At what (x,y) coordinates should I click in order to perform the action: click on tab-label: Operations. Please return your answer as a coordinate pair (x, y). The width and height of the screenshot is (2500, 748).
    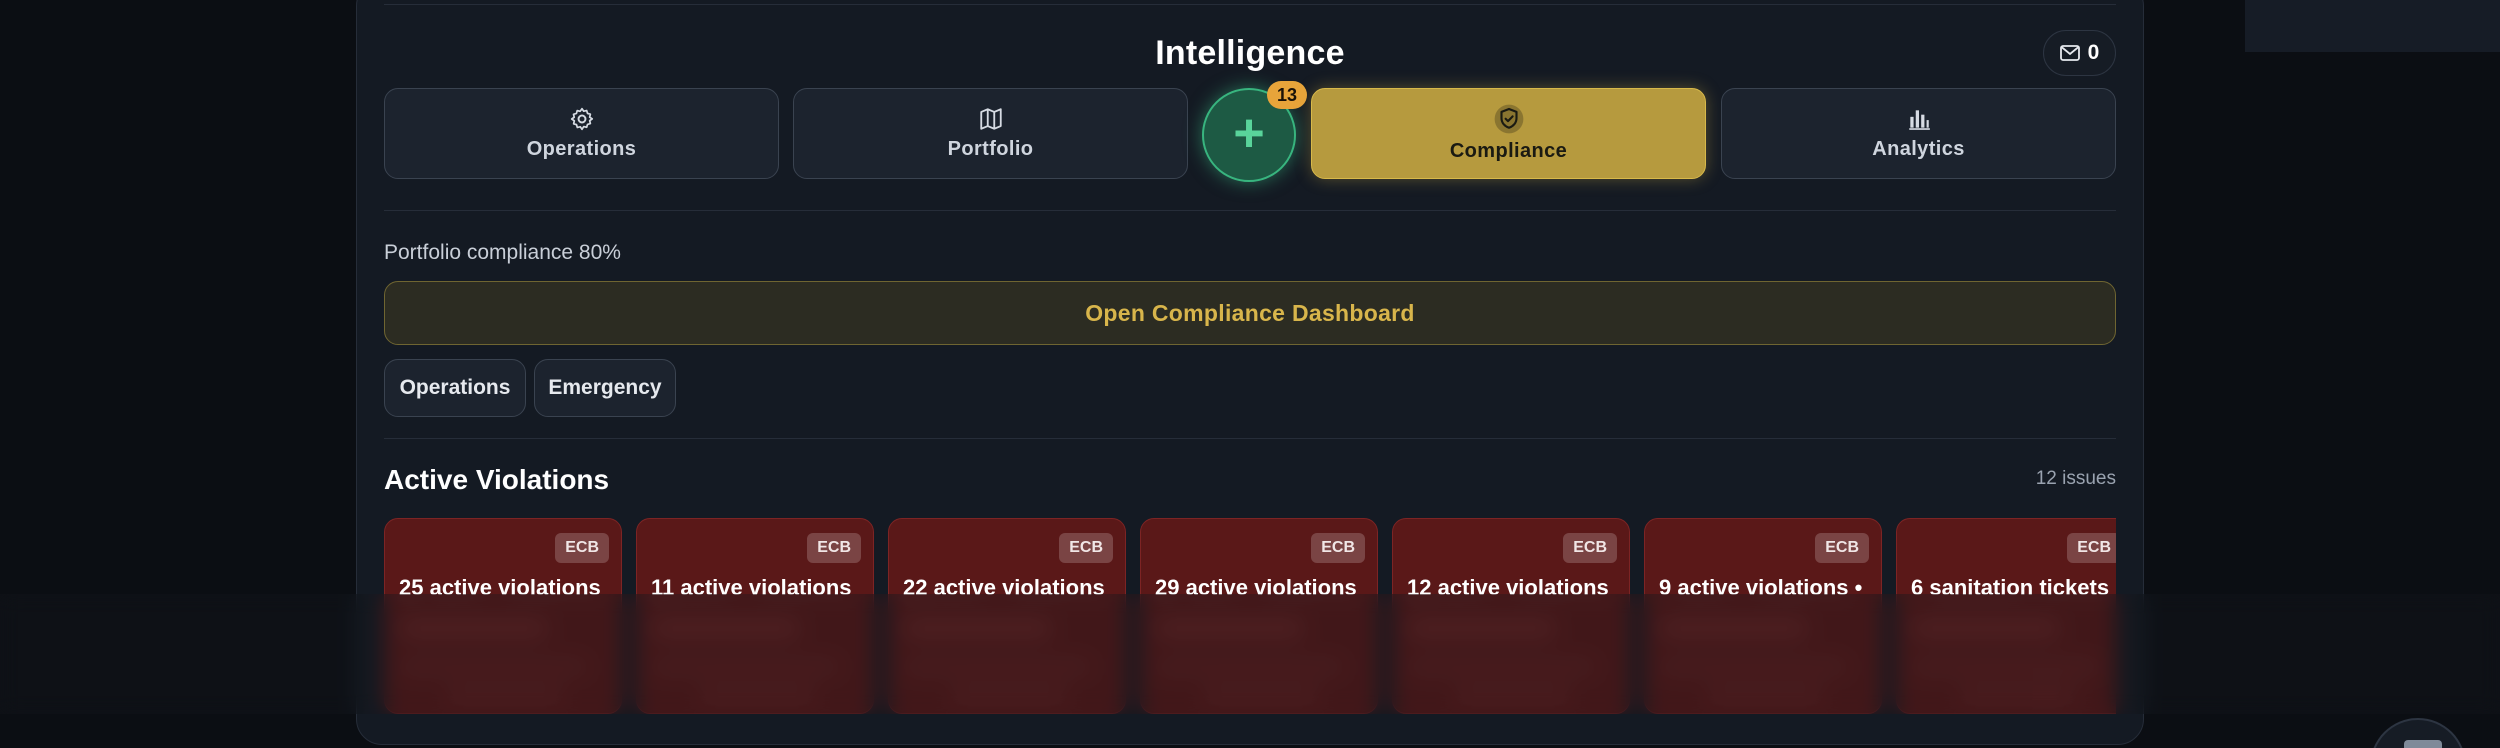
    Looking at the image, I should click on (581, 149).